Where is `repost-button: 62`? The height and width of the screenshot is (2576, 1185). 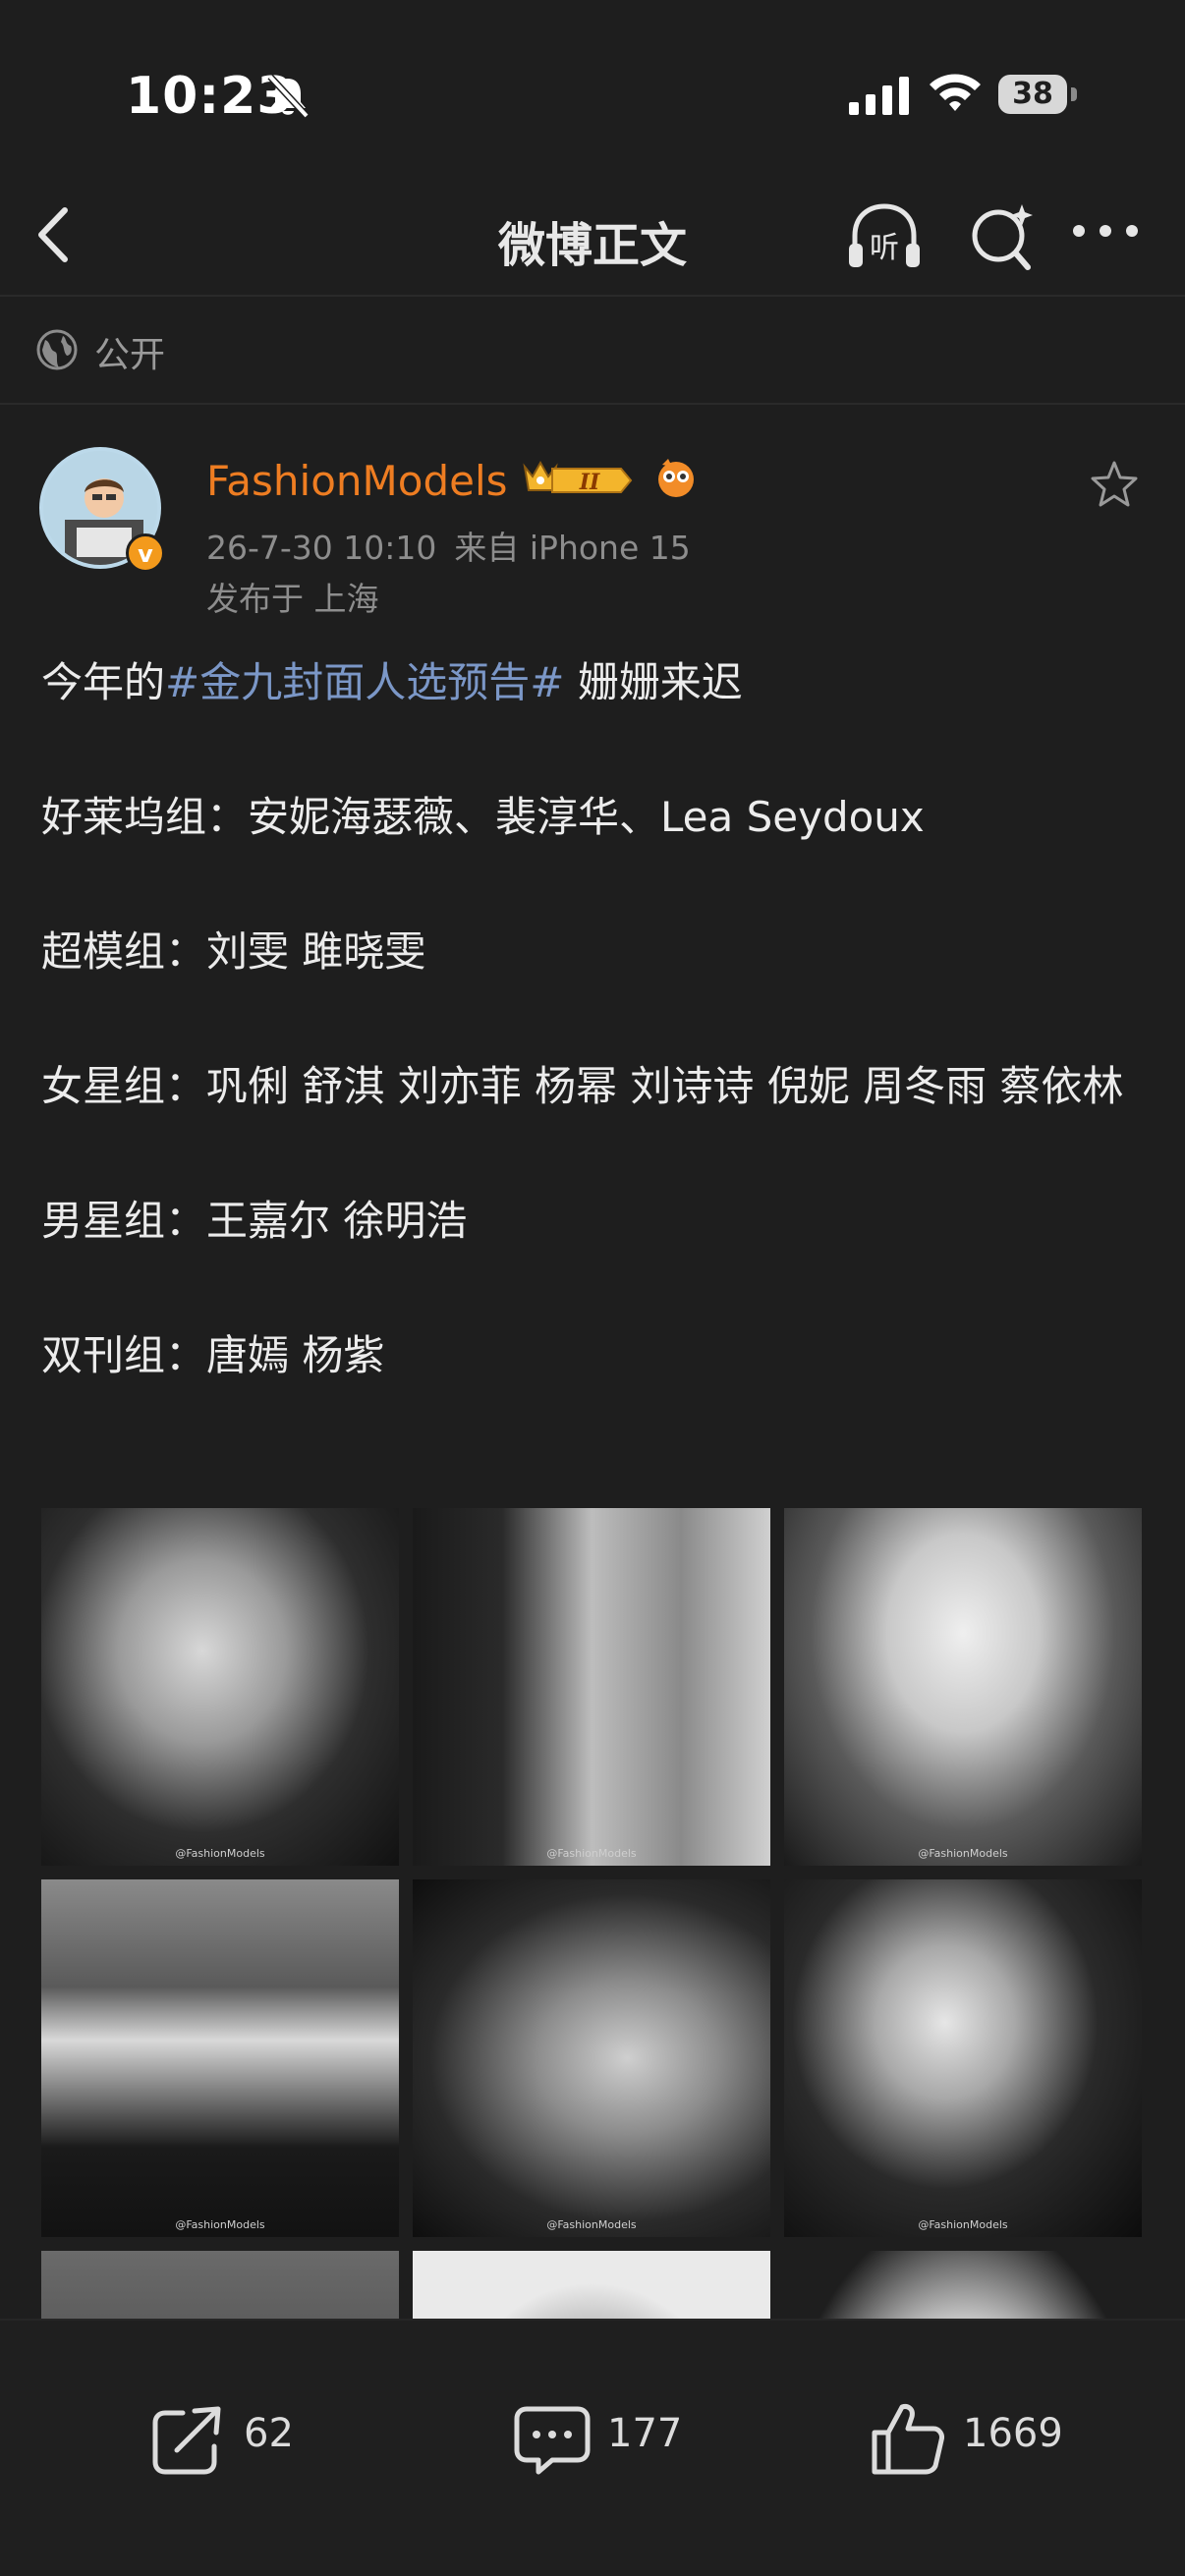
repost-button: 62 is located at coordinates (228, 2438).